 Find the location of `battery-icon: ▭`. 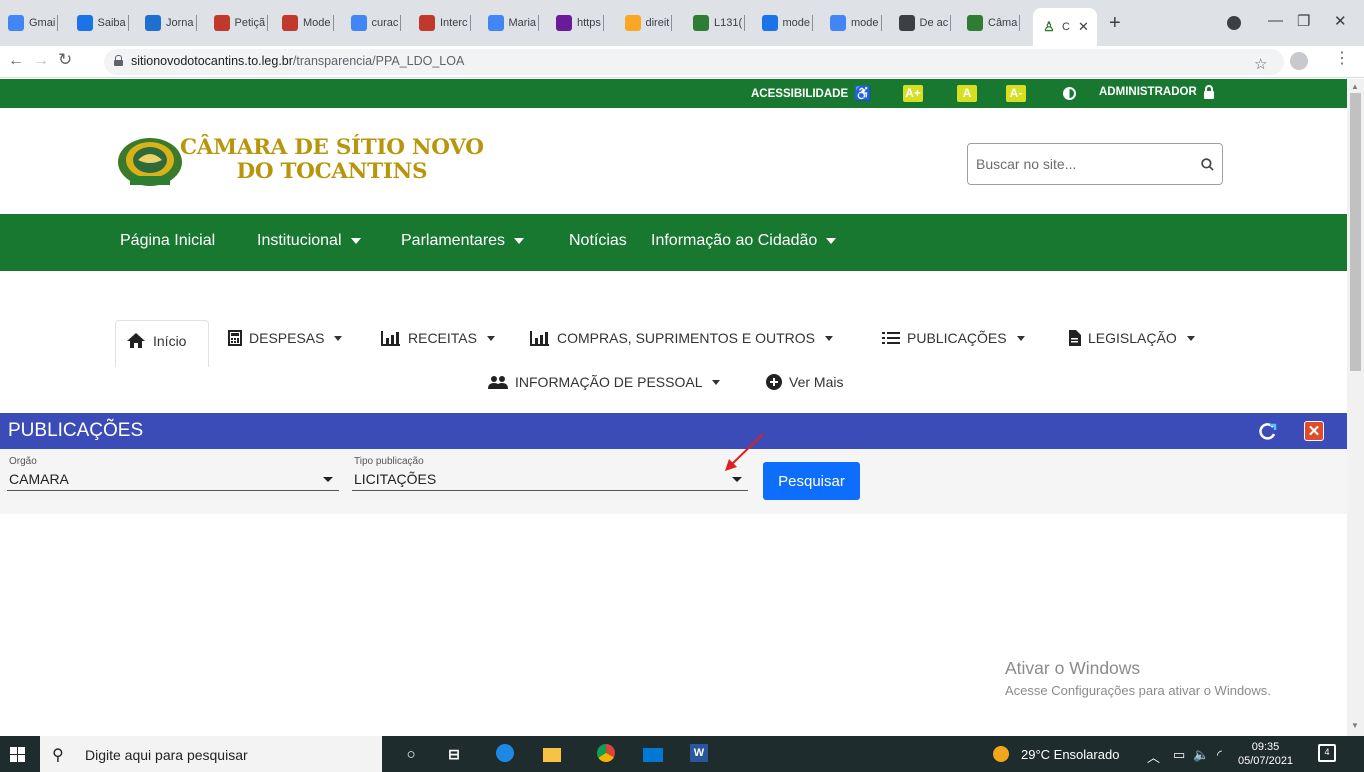

battery-icon: ▭ is located at coordinates (1179, 755).